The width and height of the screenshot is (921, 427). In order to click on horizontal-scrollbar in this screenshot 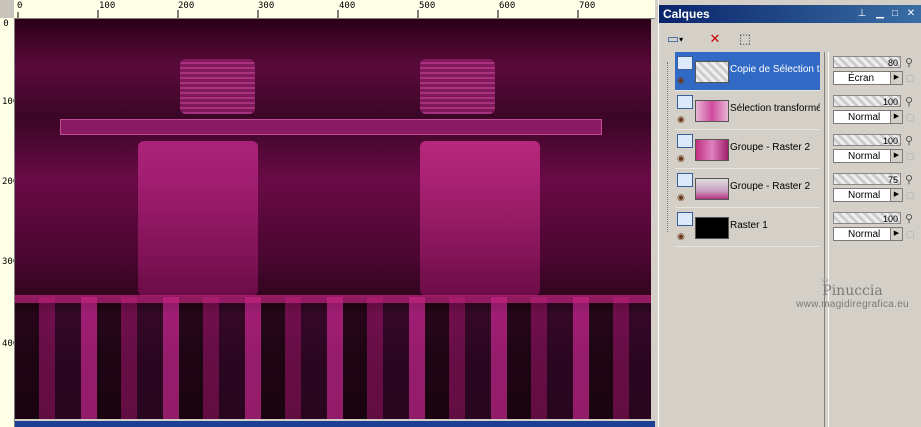, I will do `click(335, 424)`.